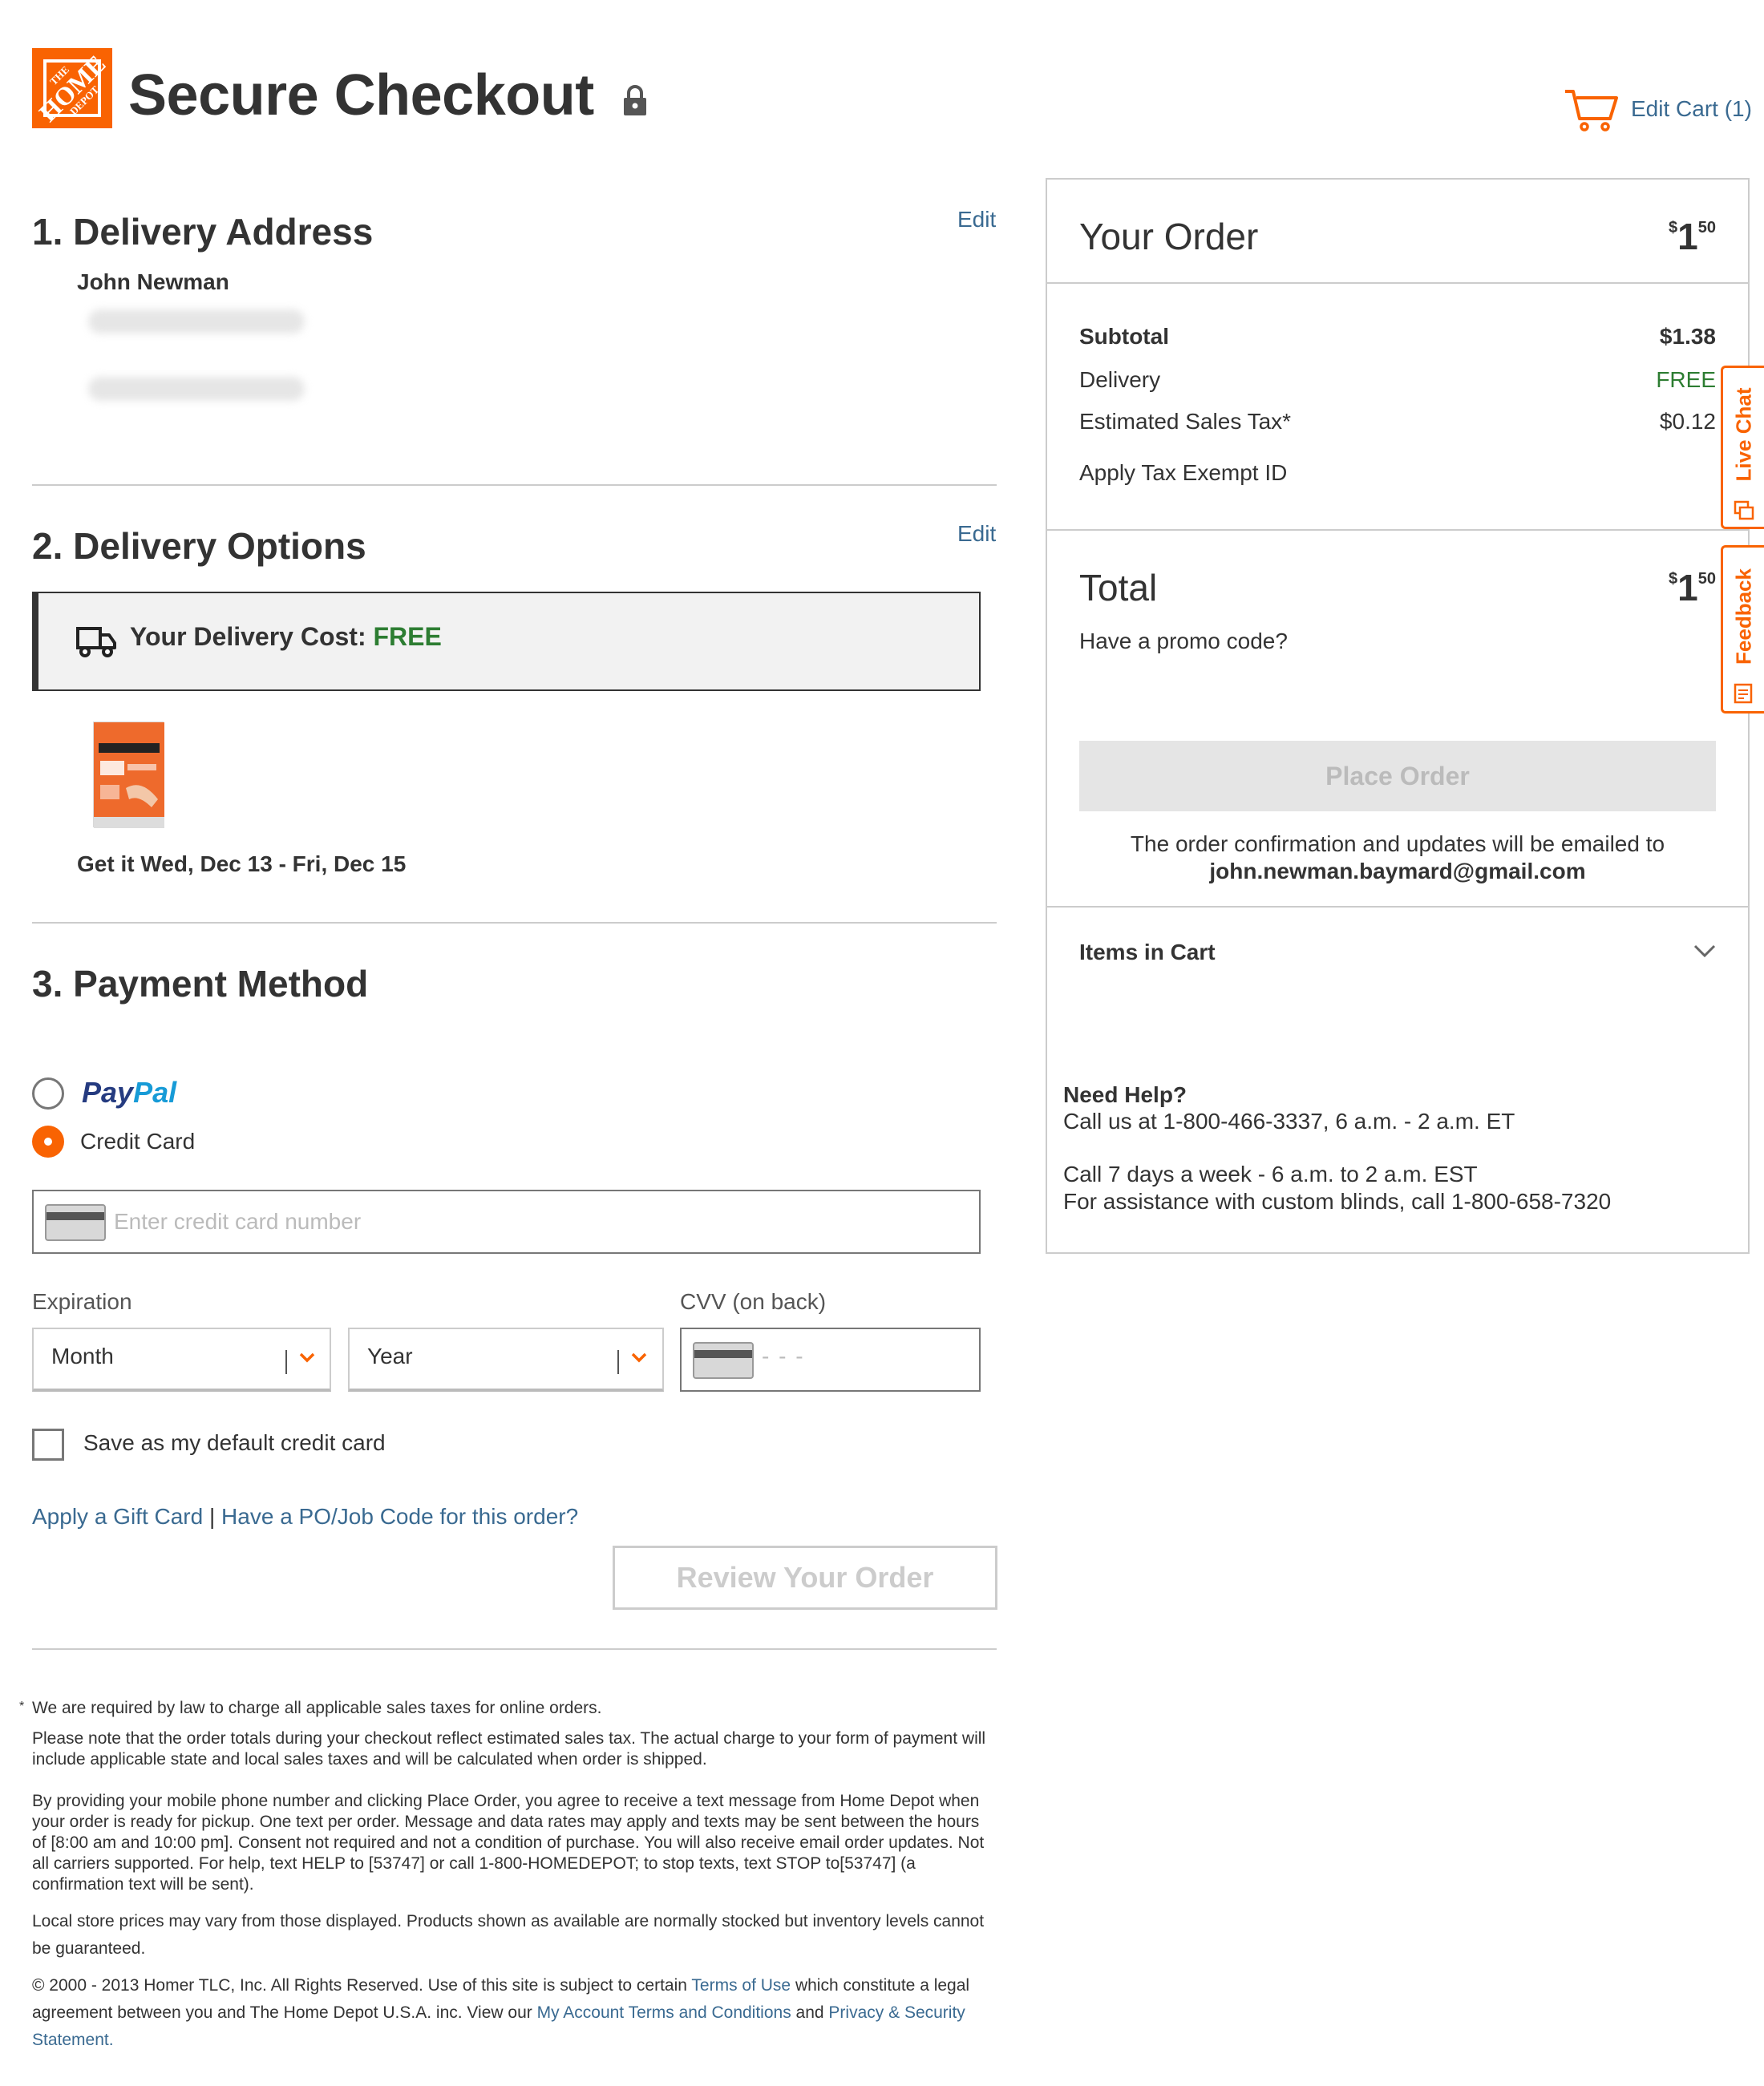 Image resolution: width=1764 pixels, height=2086 pixels. I want to click on total-label: Total, so click(1118, 587).